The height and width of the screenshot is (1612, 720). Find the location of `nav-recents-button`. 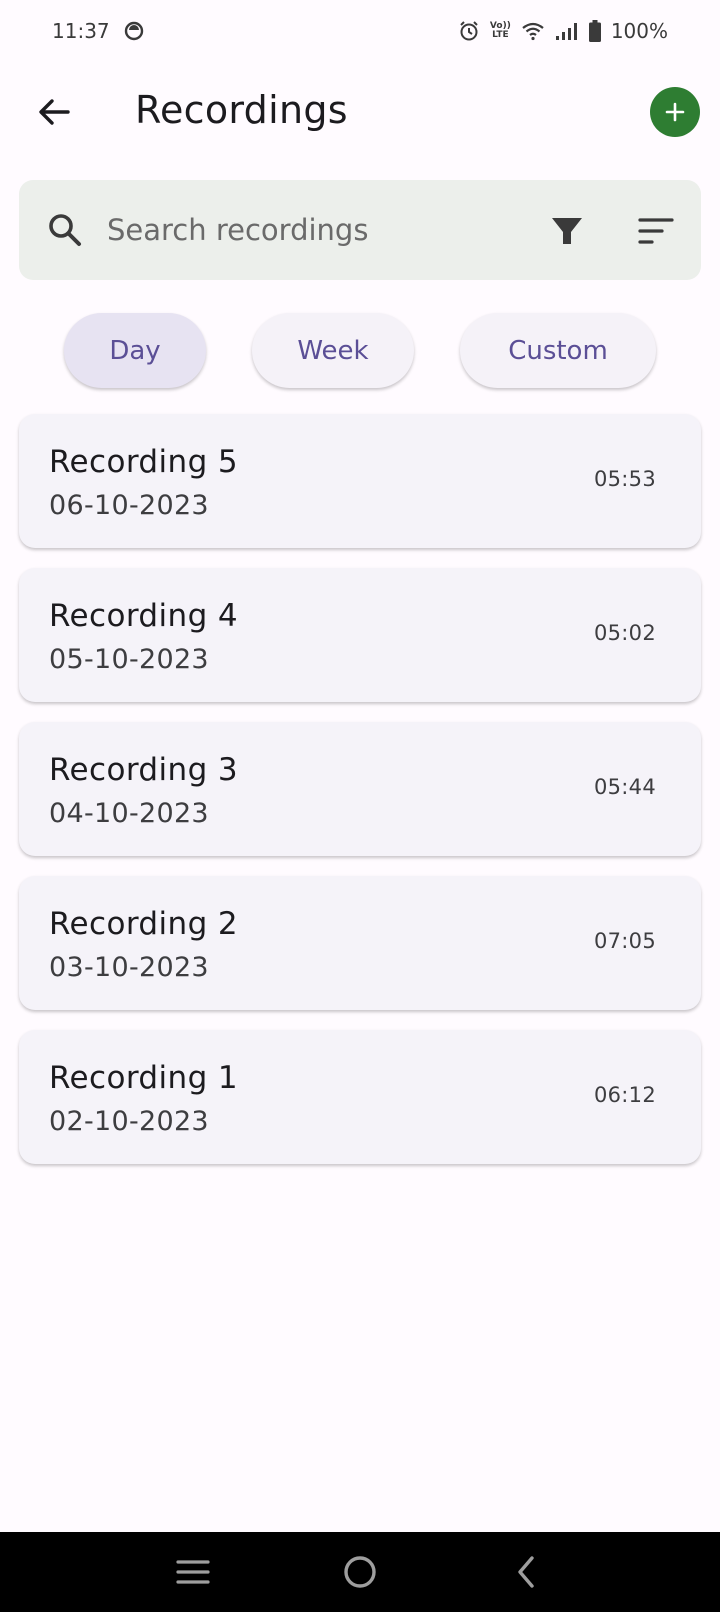

nav-recents-button is located at coordinates (193, 1572).